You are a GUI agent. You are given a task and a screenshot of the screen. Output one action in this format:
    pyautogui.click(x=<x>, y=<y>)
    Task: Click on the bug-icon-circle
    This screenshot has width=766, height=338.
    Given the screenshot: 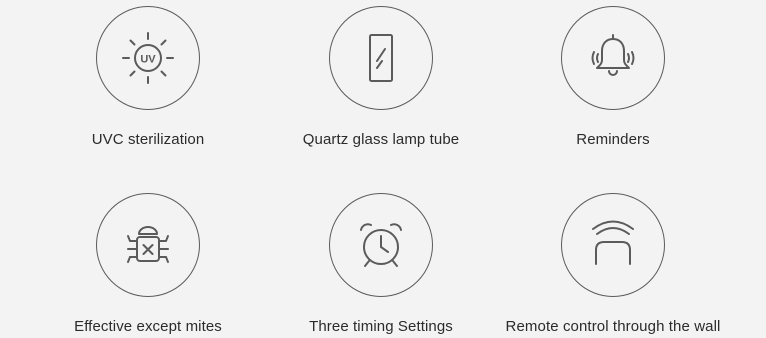 What is the action you would take?
    pyautogui.click(x=148, y=245)
    